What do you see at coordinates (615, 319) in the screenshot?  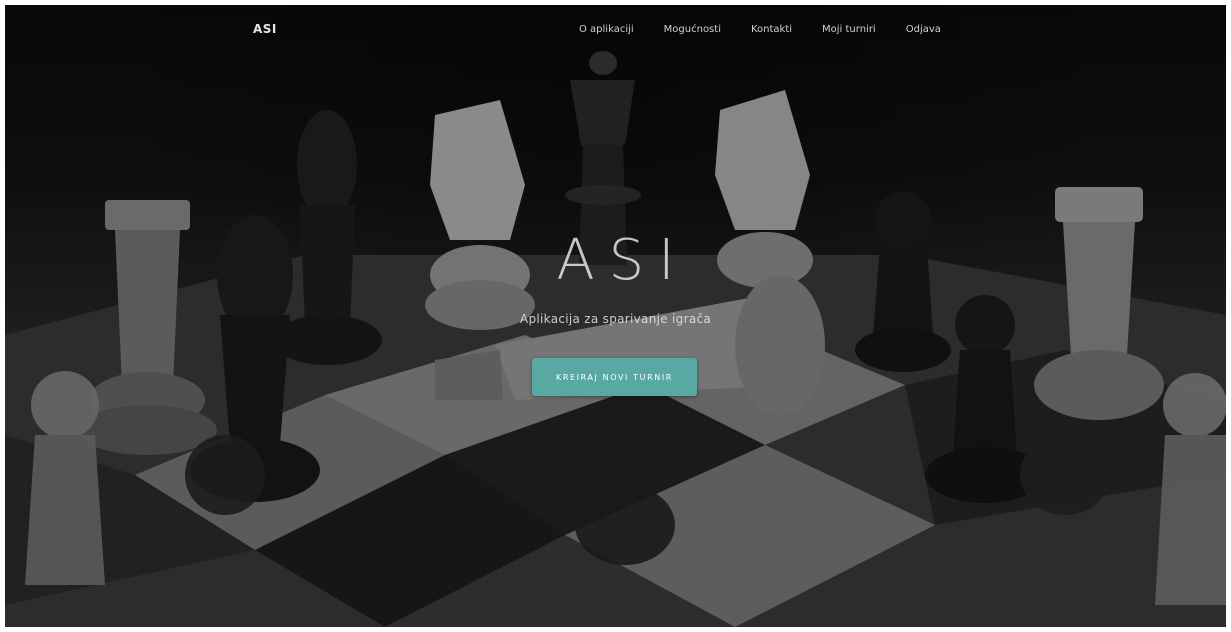 I see `hero-subtitle: Aplikacija za sparivanje igrača` at bounding box center [615, 319].